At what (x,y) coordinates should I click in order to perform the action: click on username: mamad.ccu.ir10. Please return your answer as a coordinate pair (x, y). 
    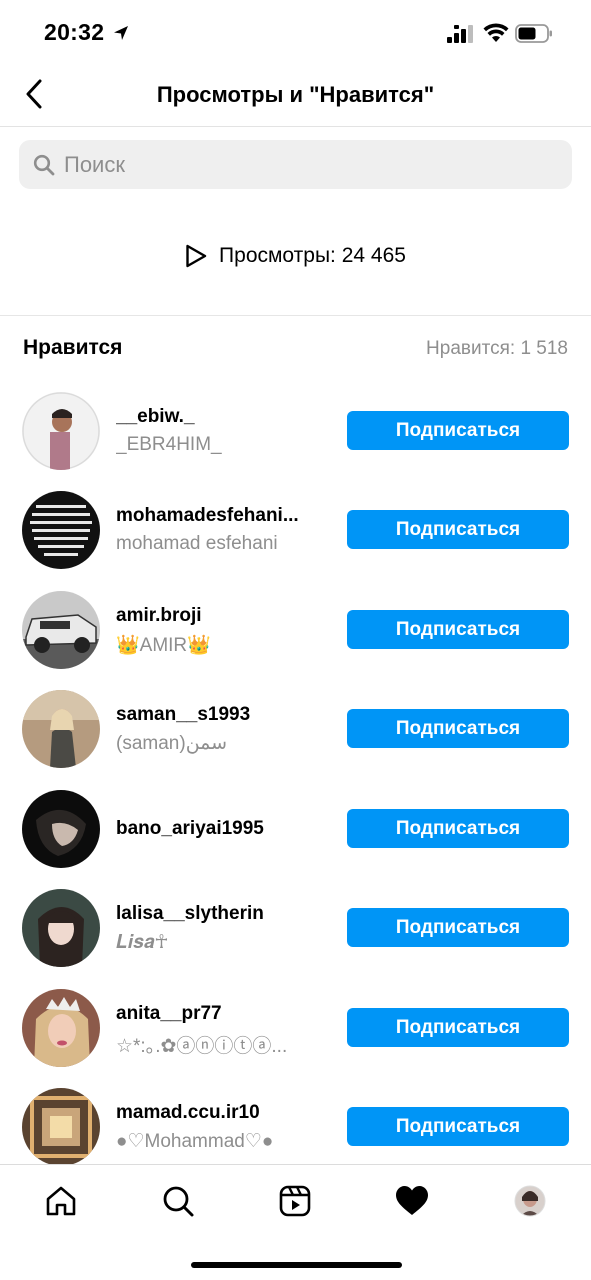
    Looking at the image, I should click on (216, 1113).